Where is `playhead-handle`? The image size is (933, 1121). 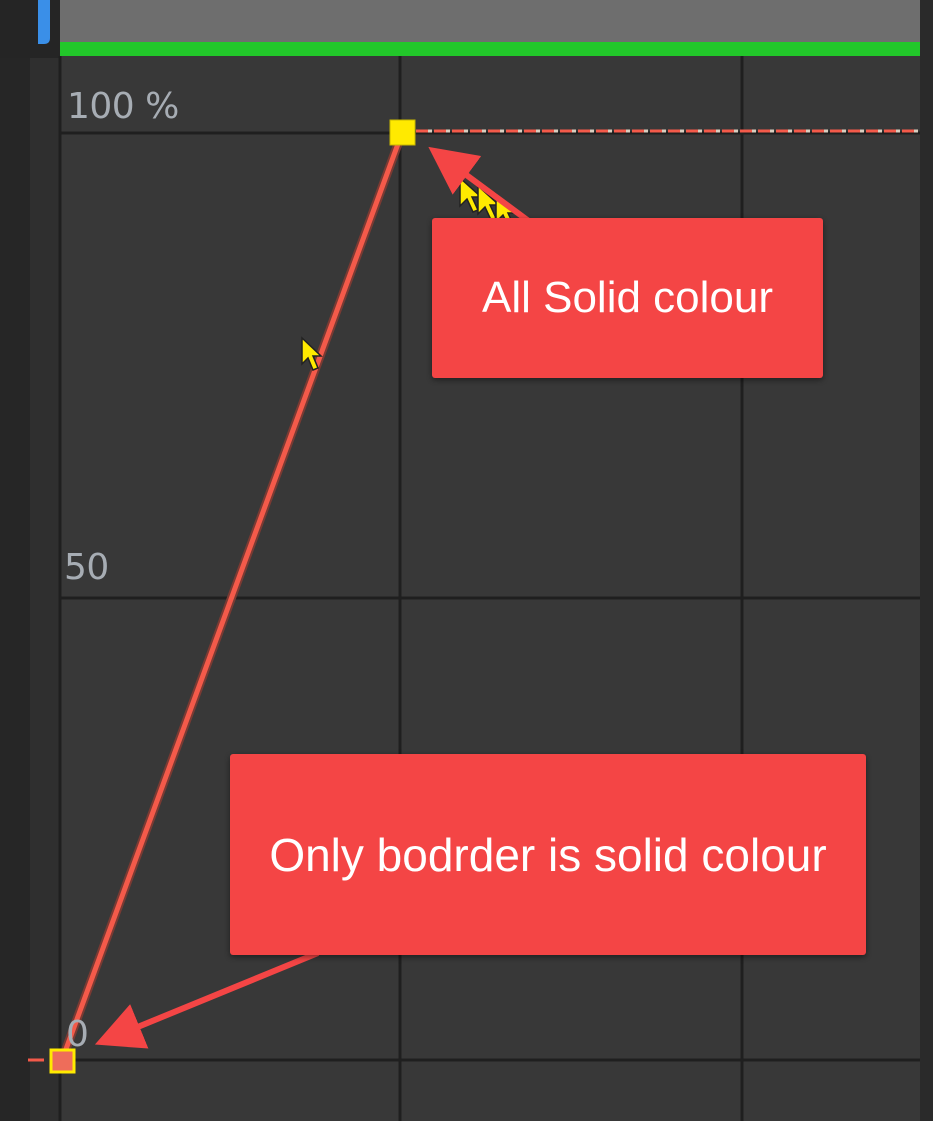
playhead-handle is located at coordinates (44, 22).